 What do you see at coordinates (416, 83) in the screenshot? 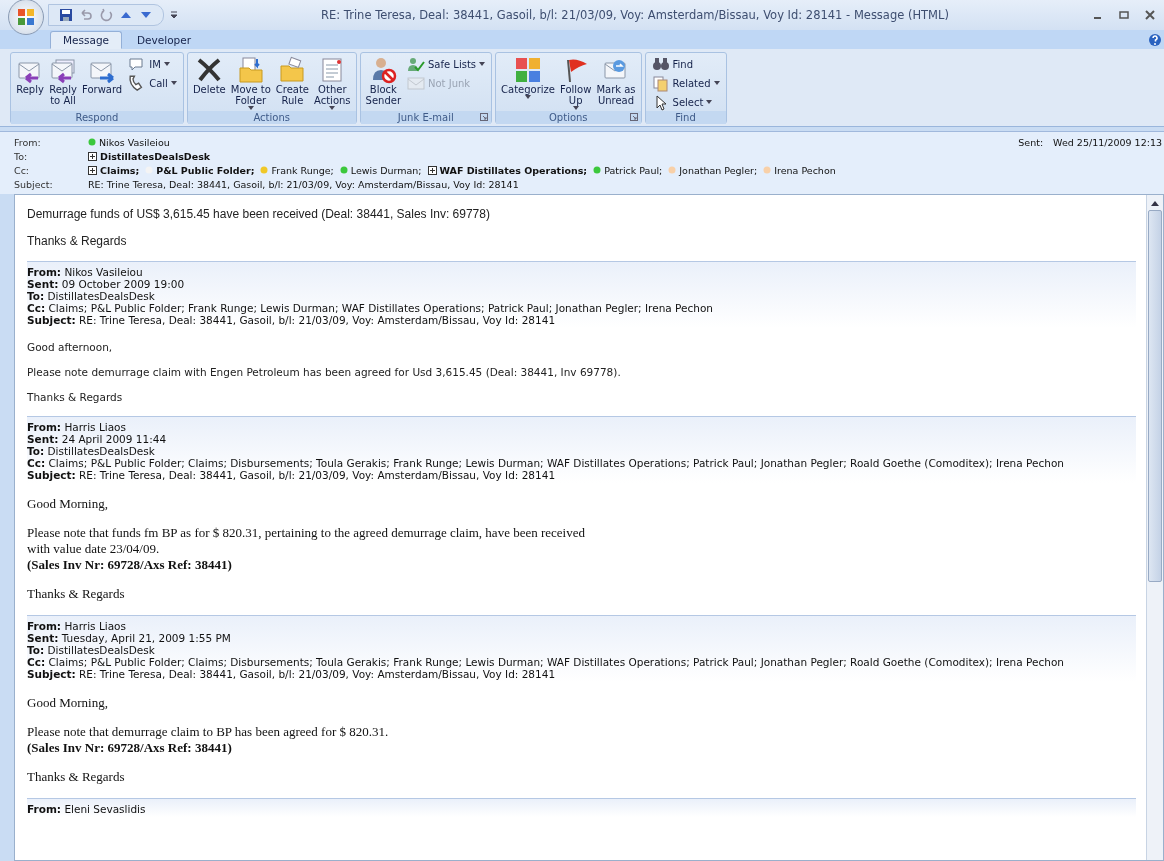
I see `envelope-icon` at bounding box center [416, 83].